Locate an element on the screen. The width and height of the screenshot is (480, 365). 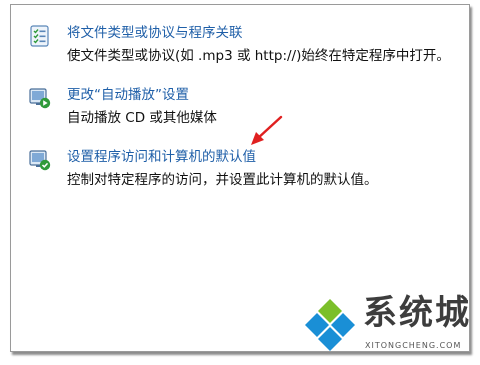
autoplay-settings-description: 自动播放 CD 或其他媒体 is located at coordinates (142, 118).